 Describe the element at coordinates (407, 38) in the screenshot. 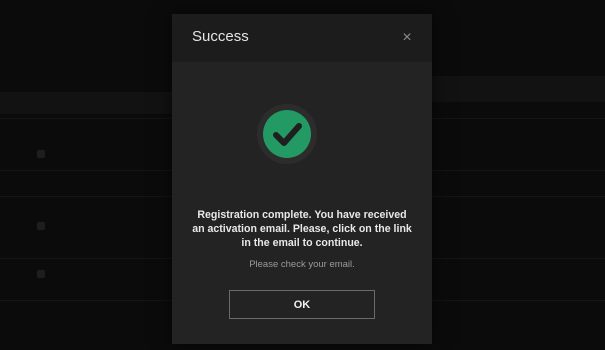

I see `close-icon: ×` at that location.